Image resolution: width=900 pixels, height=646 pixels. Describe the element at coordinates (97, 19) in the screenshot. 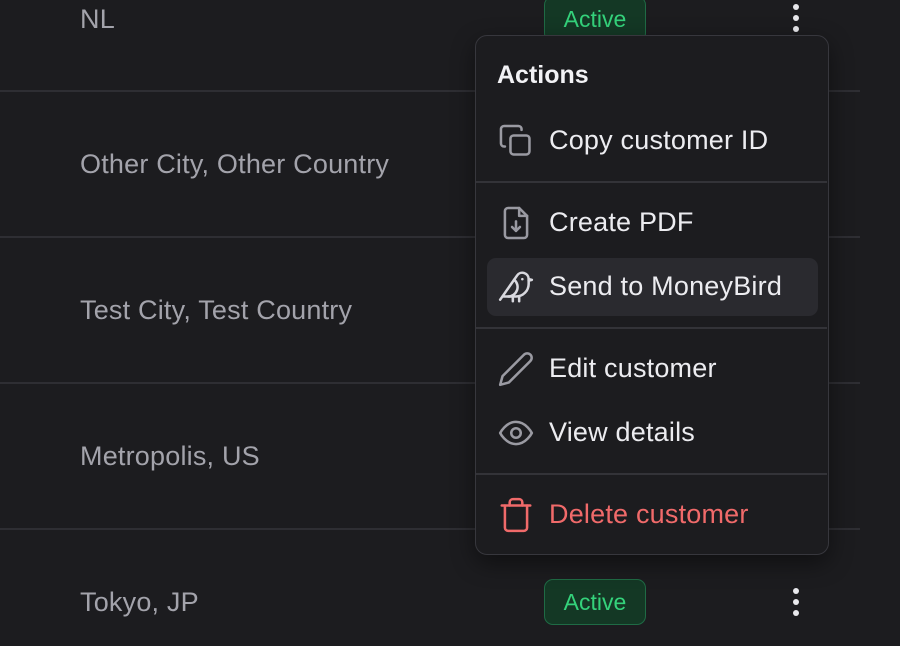

I see `row-location: NL` at that location.